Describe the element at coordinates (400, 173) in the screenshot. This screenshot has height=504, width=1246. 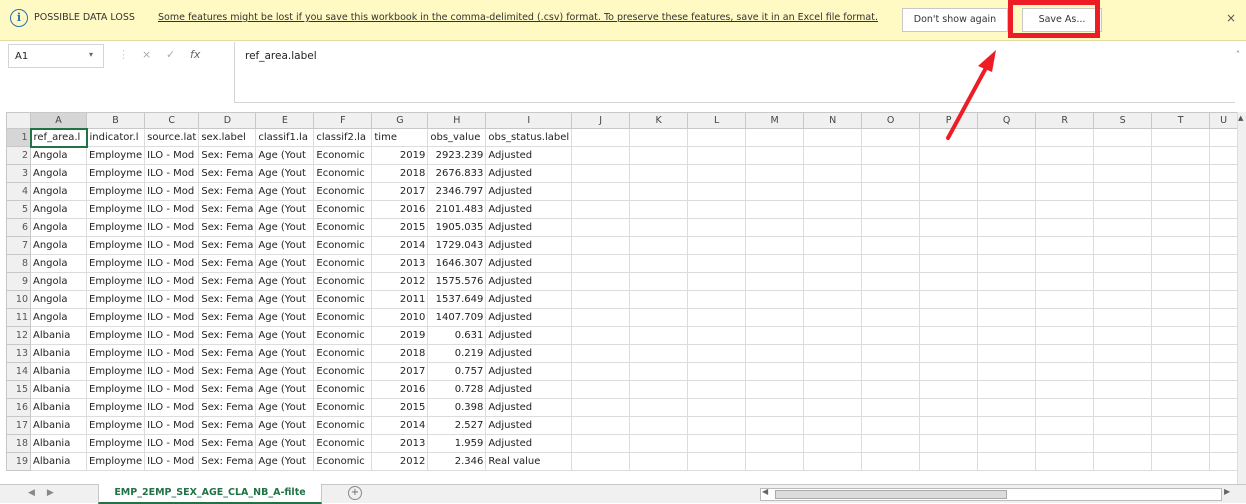
I see `cell: 2018` at that location.